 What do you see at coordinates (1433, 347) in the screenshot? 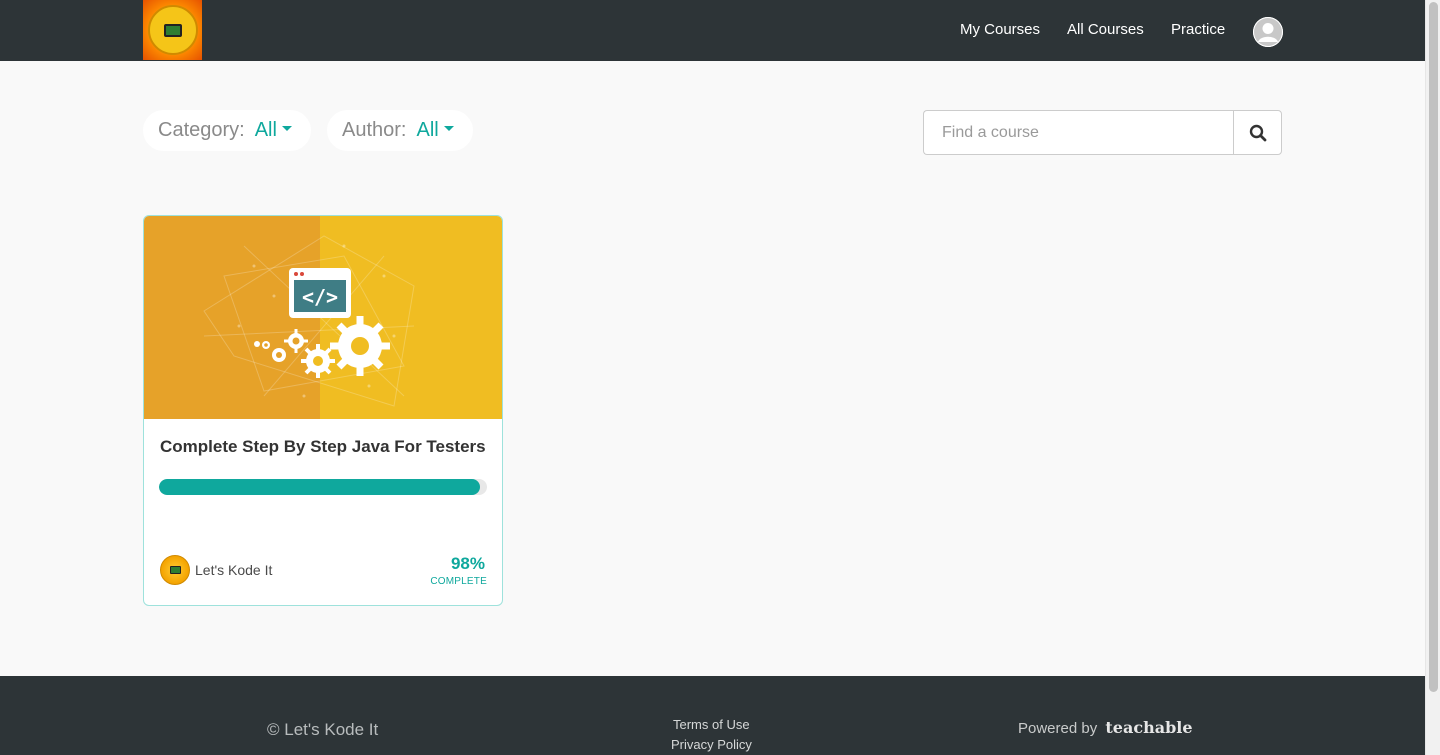
I see `scrollbar-thumb` at bounding box center [1433, 347].